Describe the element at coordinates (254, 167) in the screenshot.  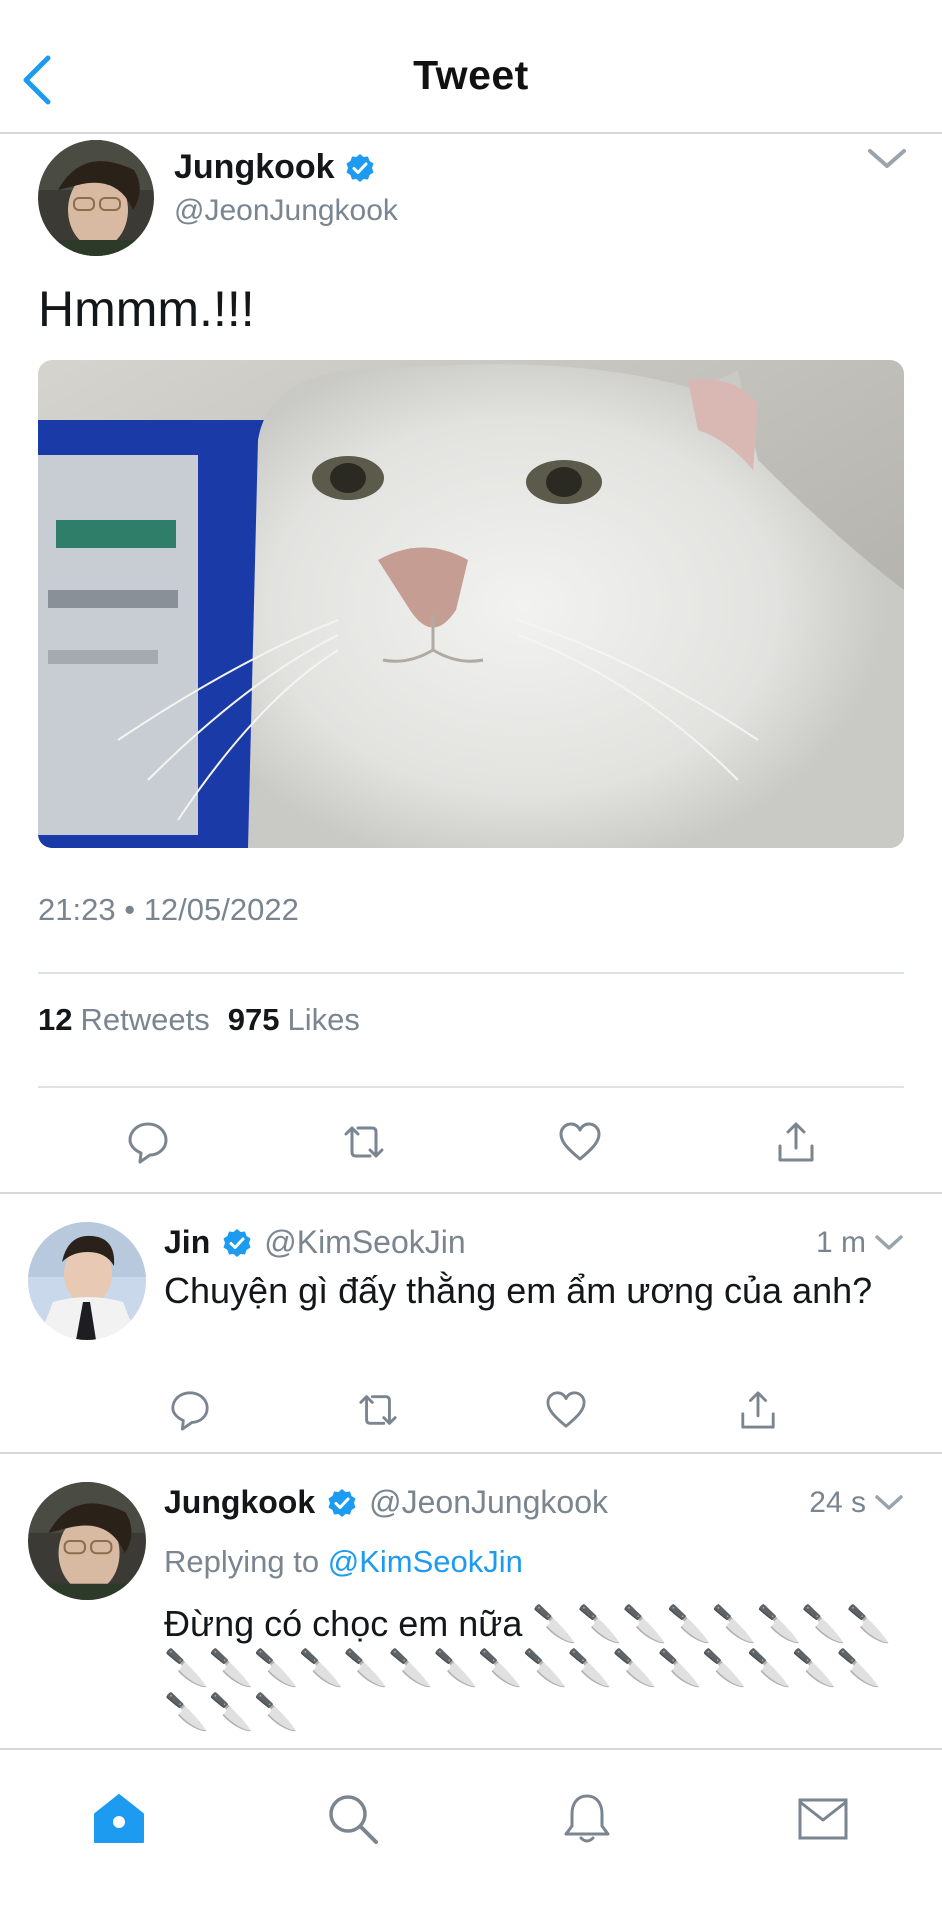
I see `author-name-label: Jungkook` at that location.